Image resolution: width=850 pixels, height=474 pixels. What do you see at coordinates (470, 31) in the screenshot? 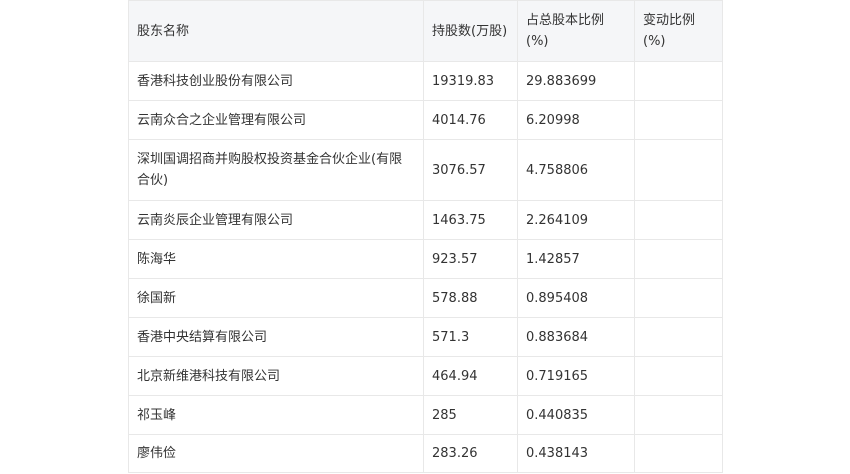
I see `header-shares-held: 持股数(万股)` at bounding box center [470, 31].